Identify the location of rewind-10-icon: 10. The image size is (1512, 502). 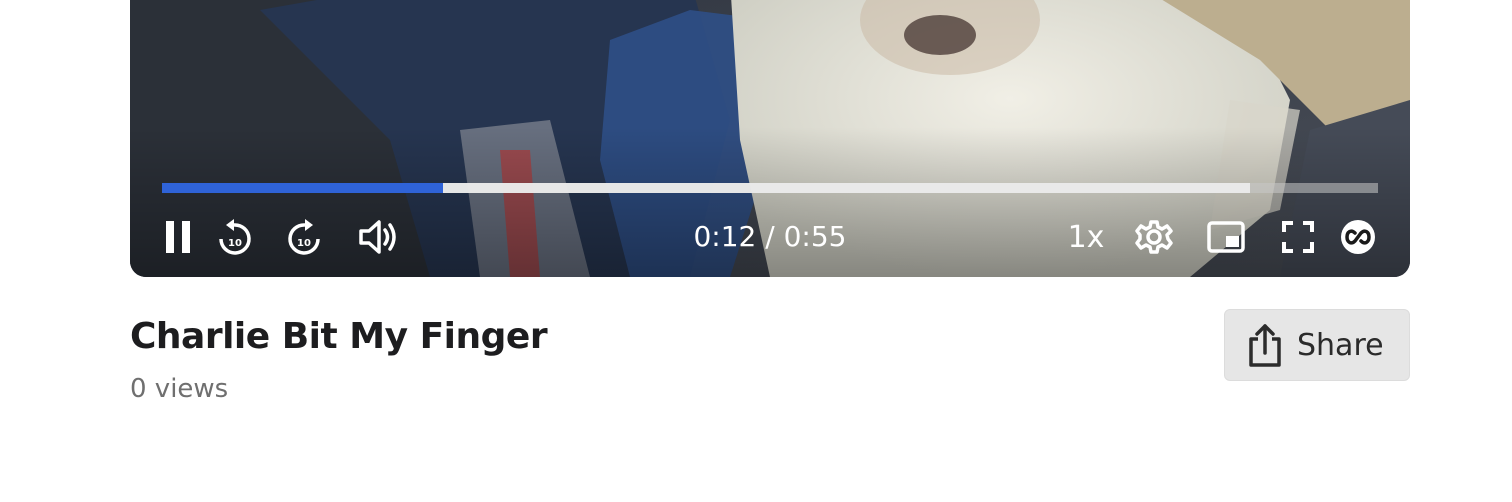
(235, 237).